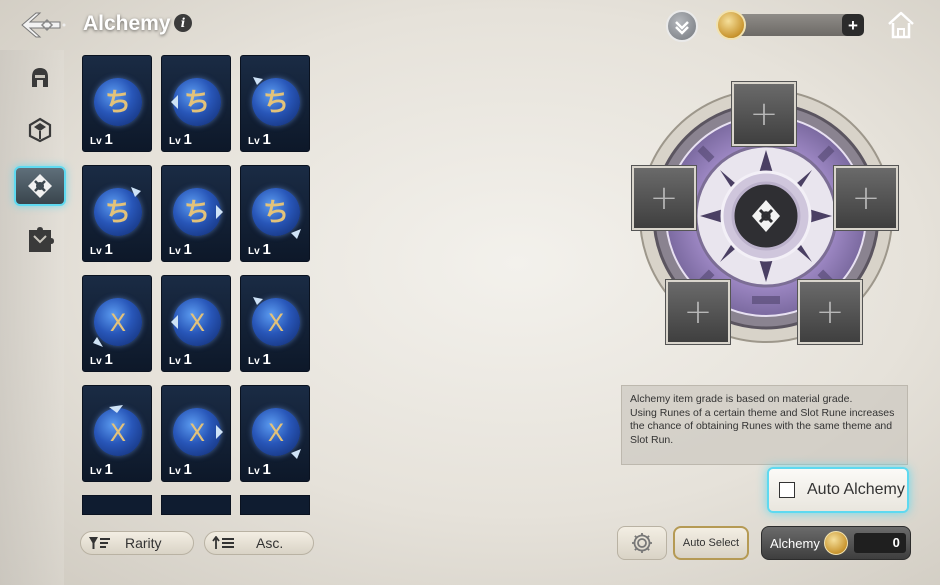 The width and height of the screenshot is (940, 585). I want to click on page-title: Alchemy, so click(127, 23).